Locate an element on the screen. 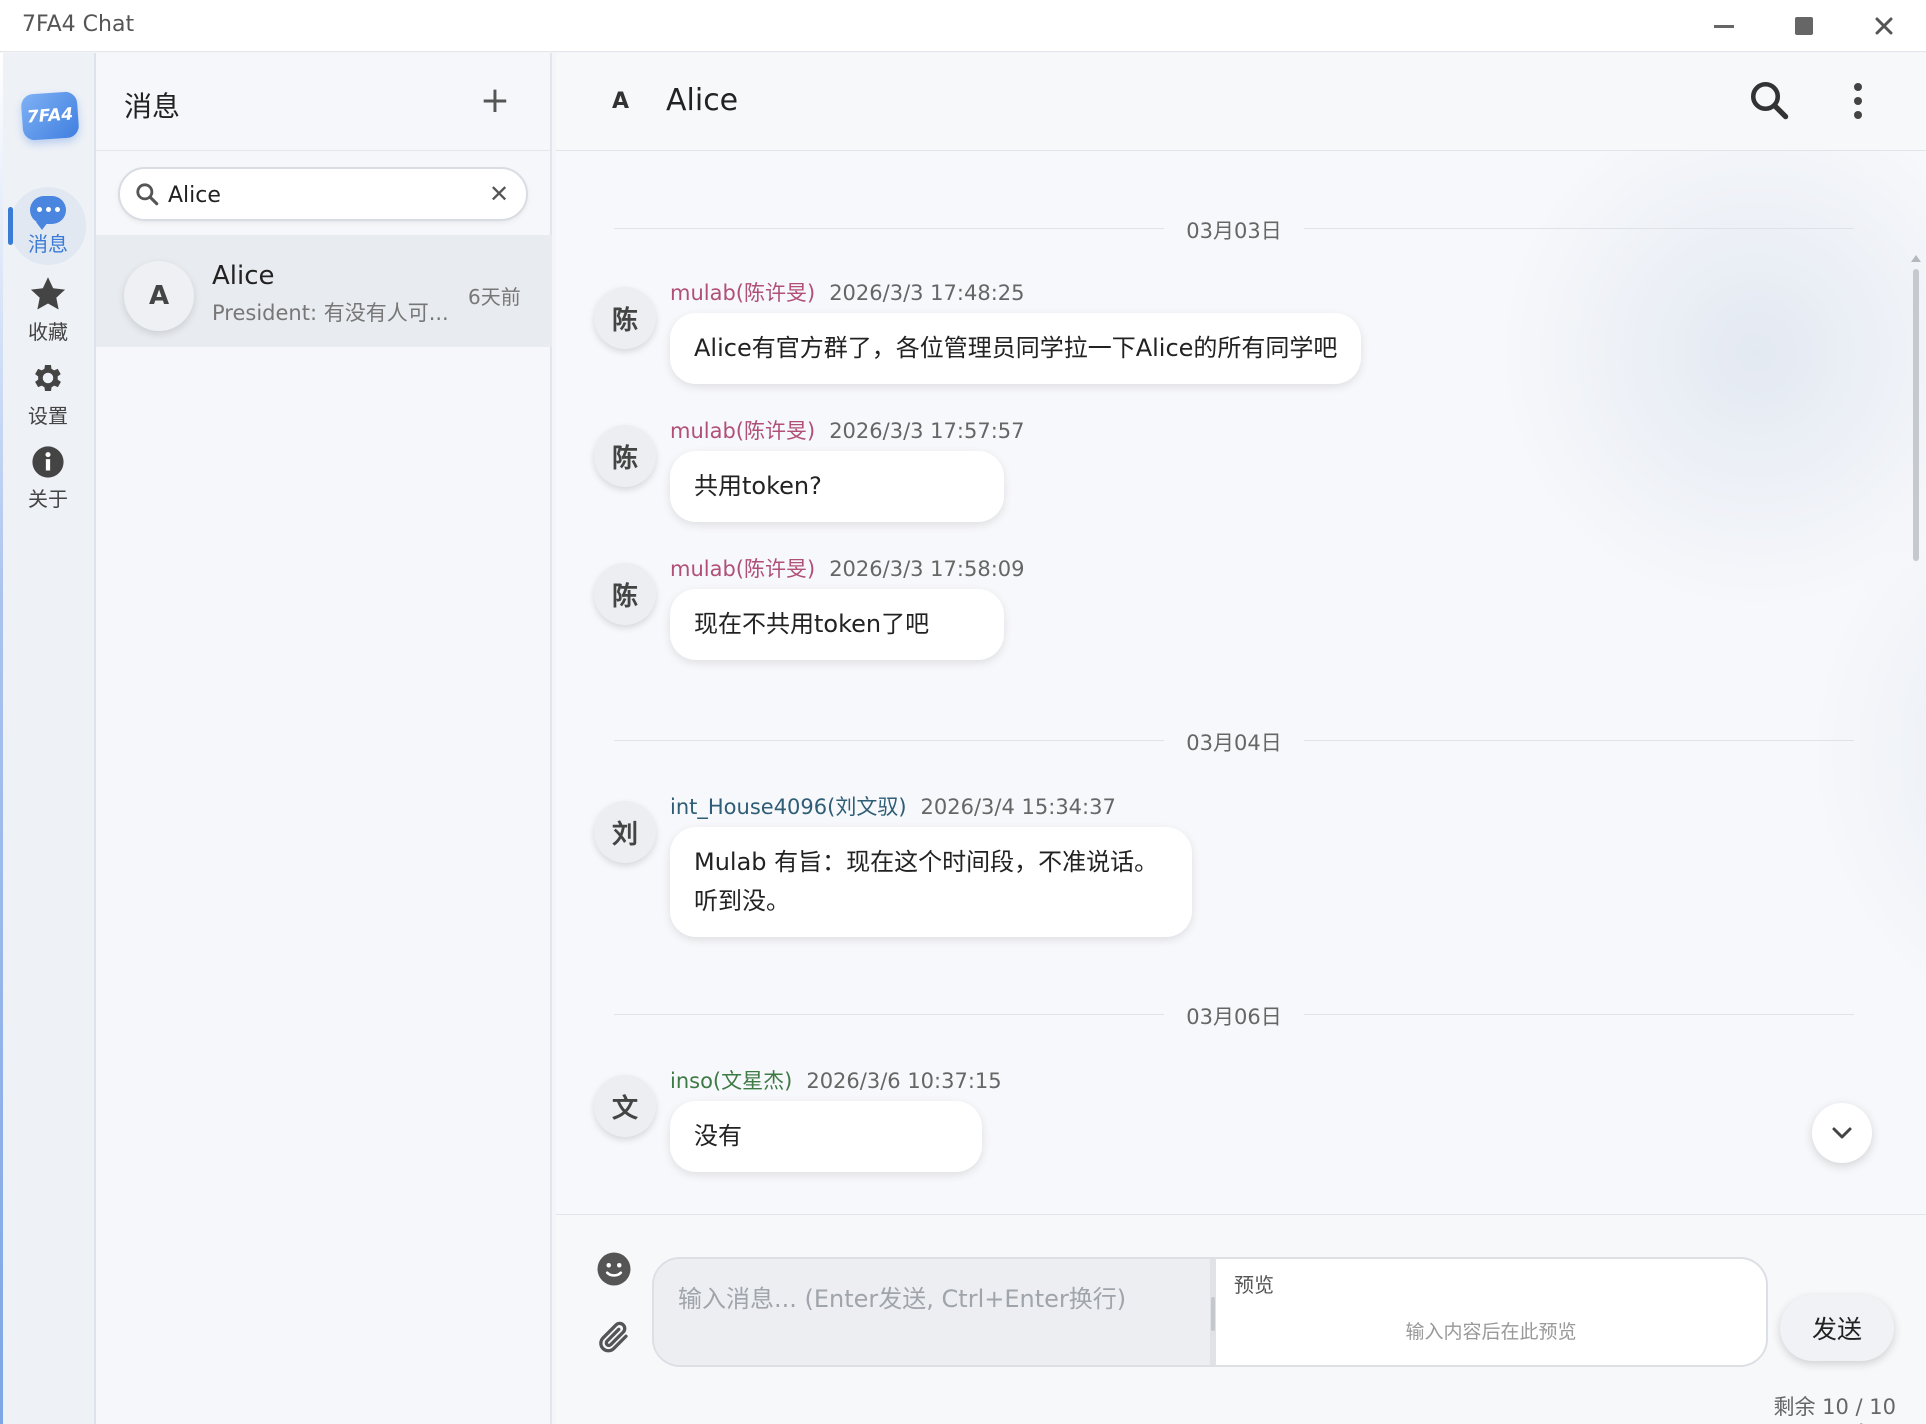  rail-item-messages: 消息 is located at coordinates (47, 226).